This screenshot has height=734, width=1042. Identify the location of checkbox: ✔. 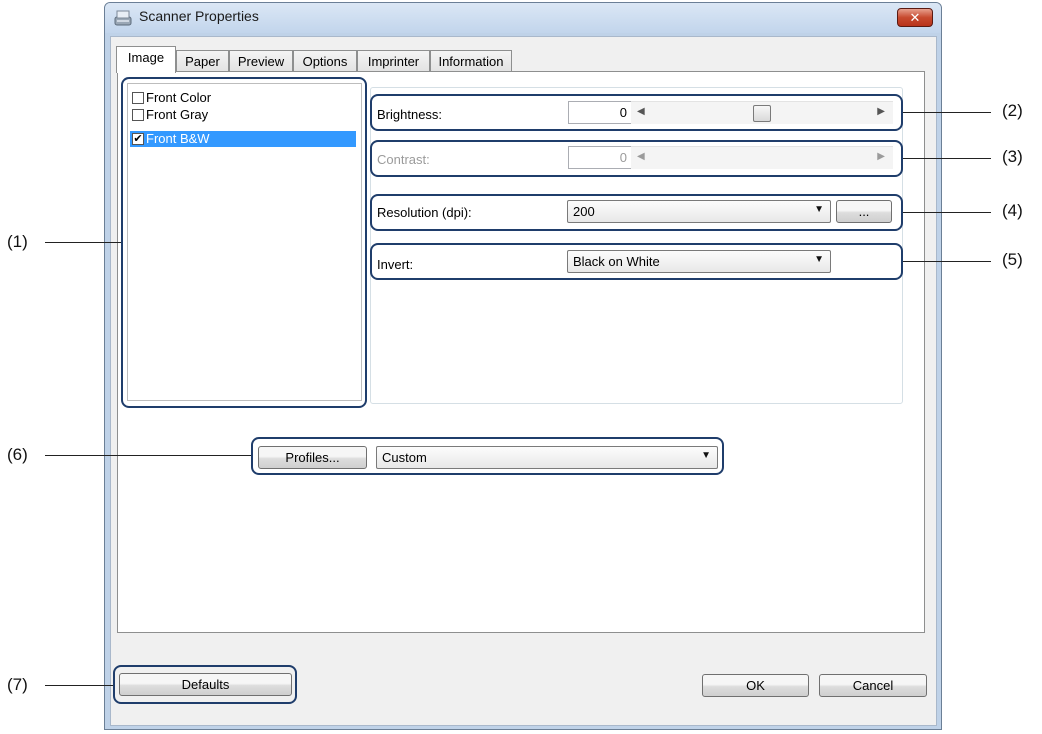
(138, 139).